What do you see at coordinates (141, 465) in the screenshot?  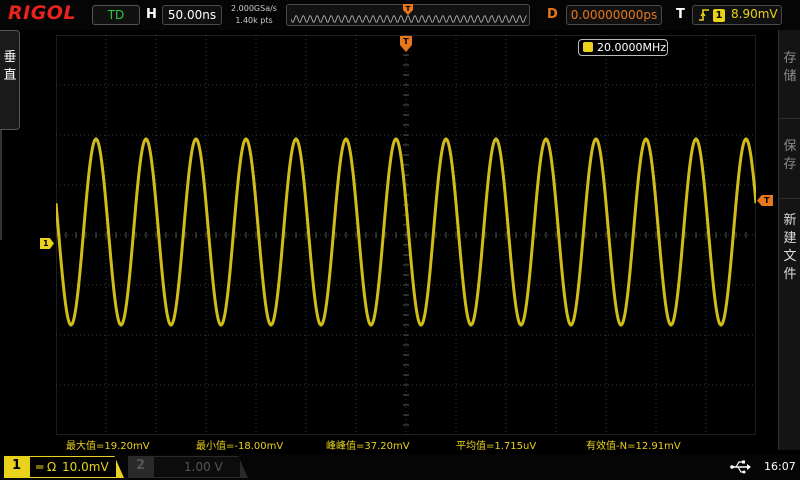 I see `channel-2-number: 2` at bounding box center [141, 465].